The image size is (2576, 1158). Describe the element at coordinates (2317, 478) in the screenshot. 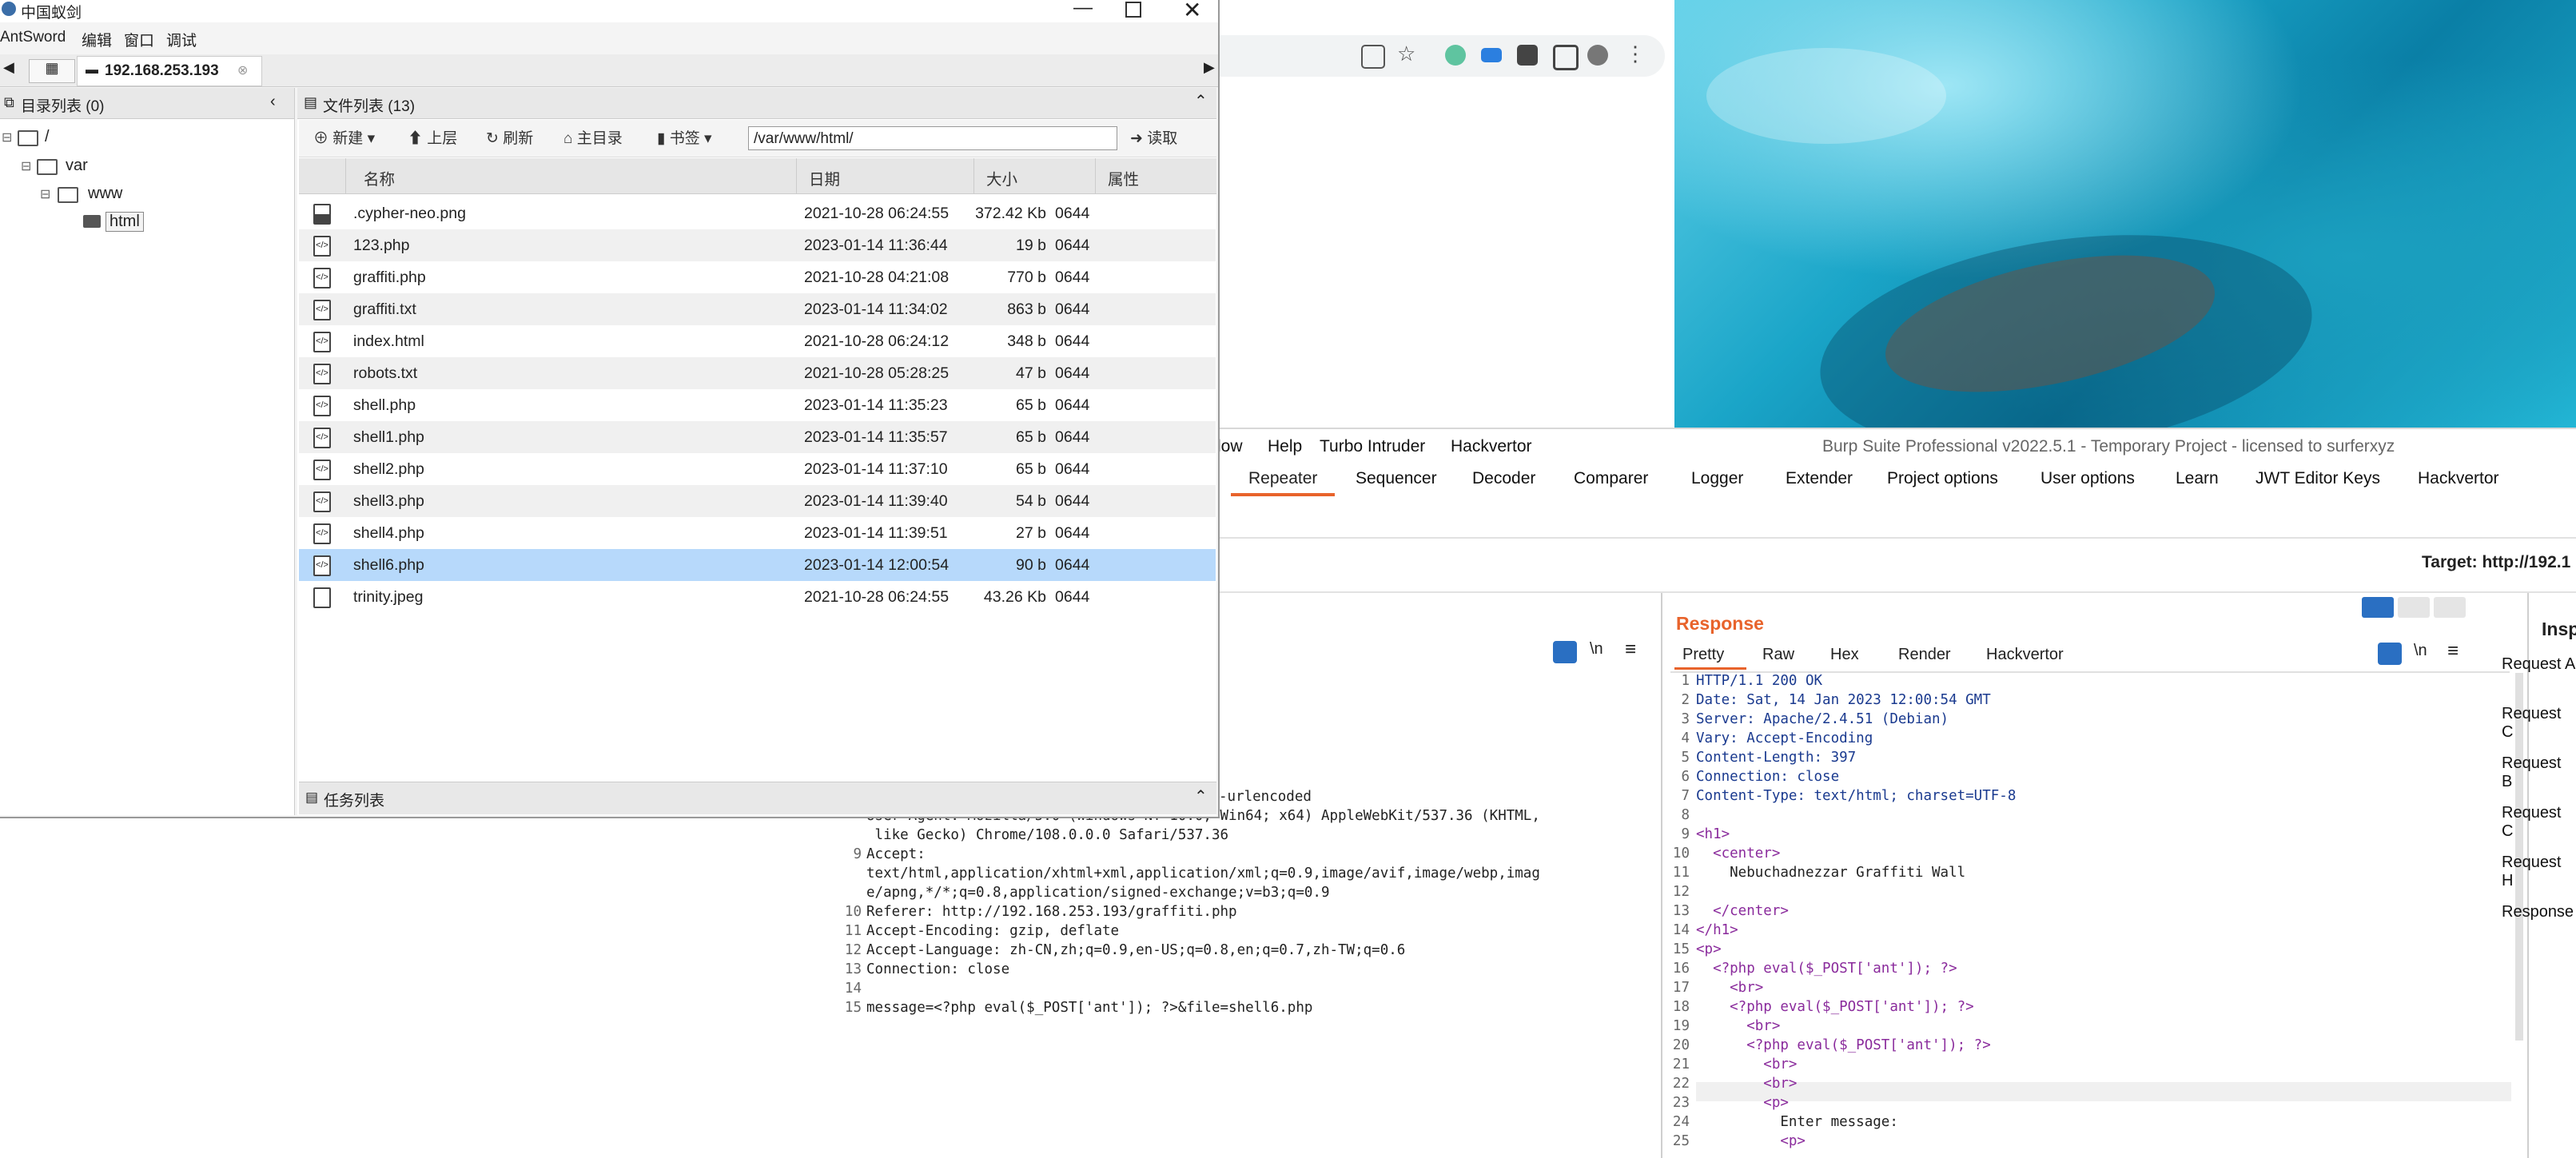

I see `tab-jwt-editor-keys: JWT Editor Keys` at that location.